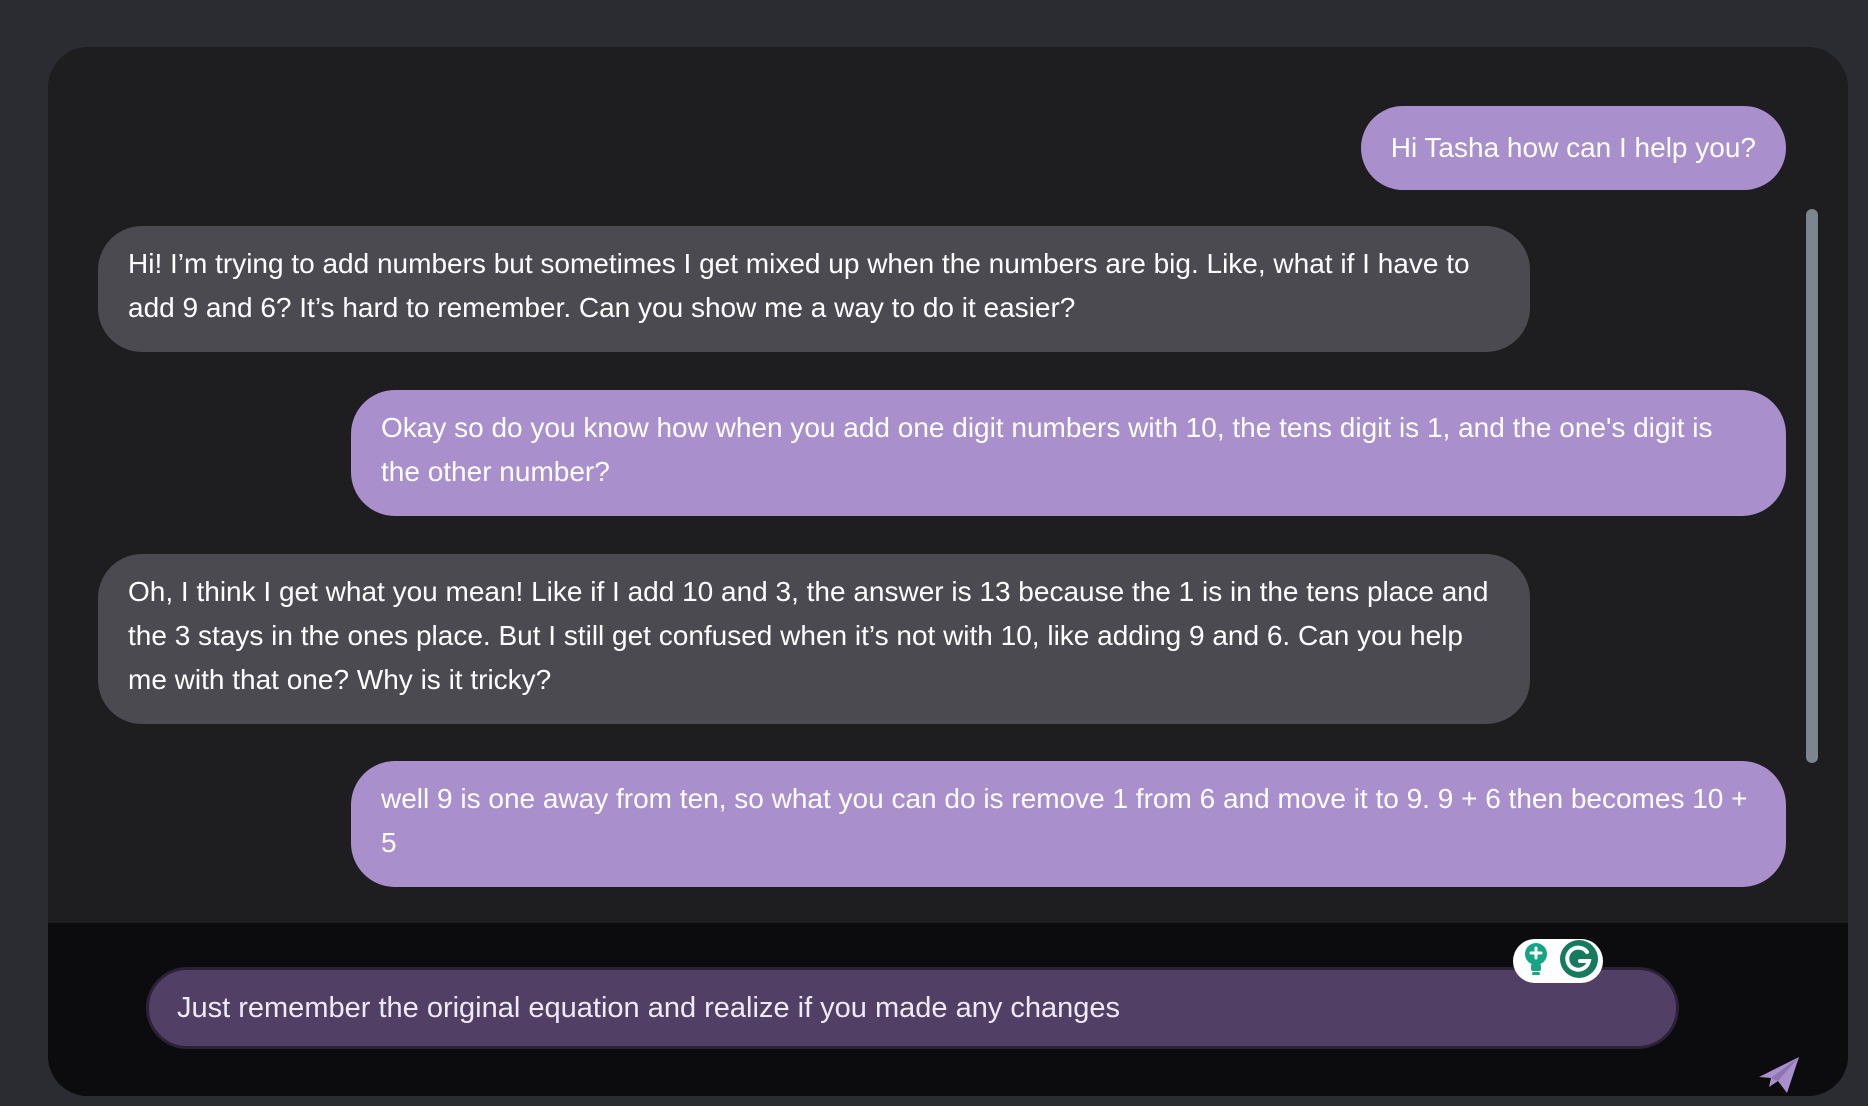  I want to click on grammarly-icon, so click(1579, 961).